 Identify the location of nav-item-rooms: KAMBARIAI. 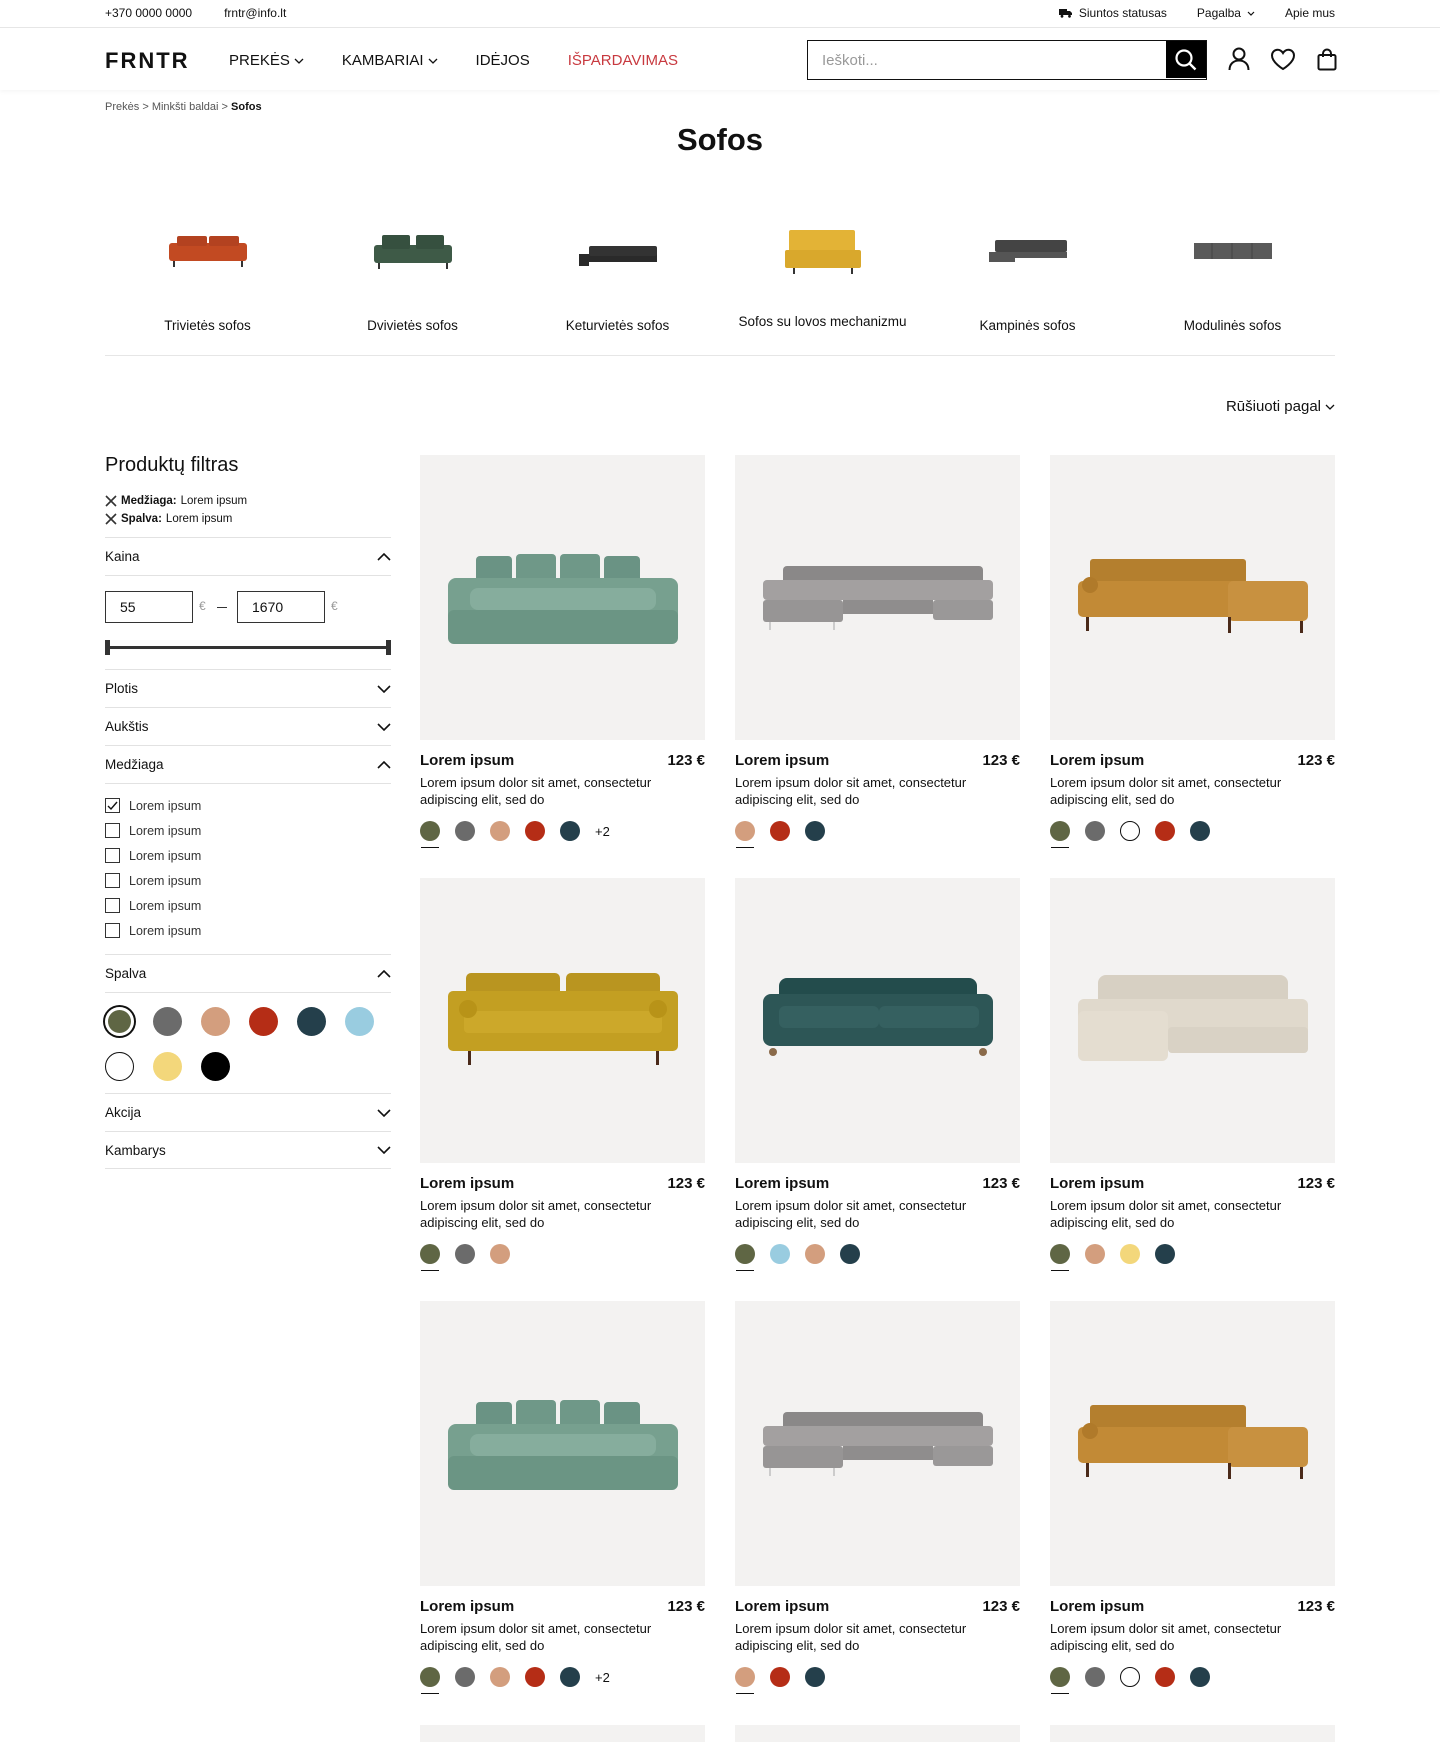
(390, 60).